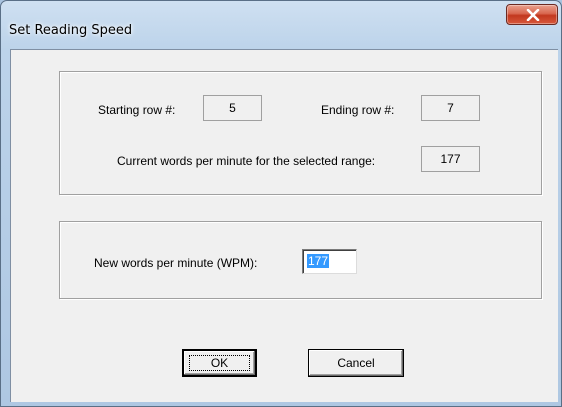  What do you see at coordinates (71, 30) in the screenshot?
I see `window-title: Set Reading Speed` at bounding box center [71, 30].